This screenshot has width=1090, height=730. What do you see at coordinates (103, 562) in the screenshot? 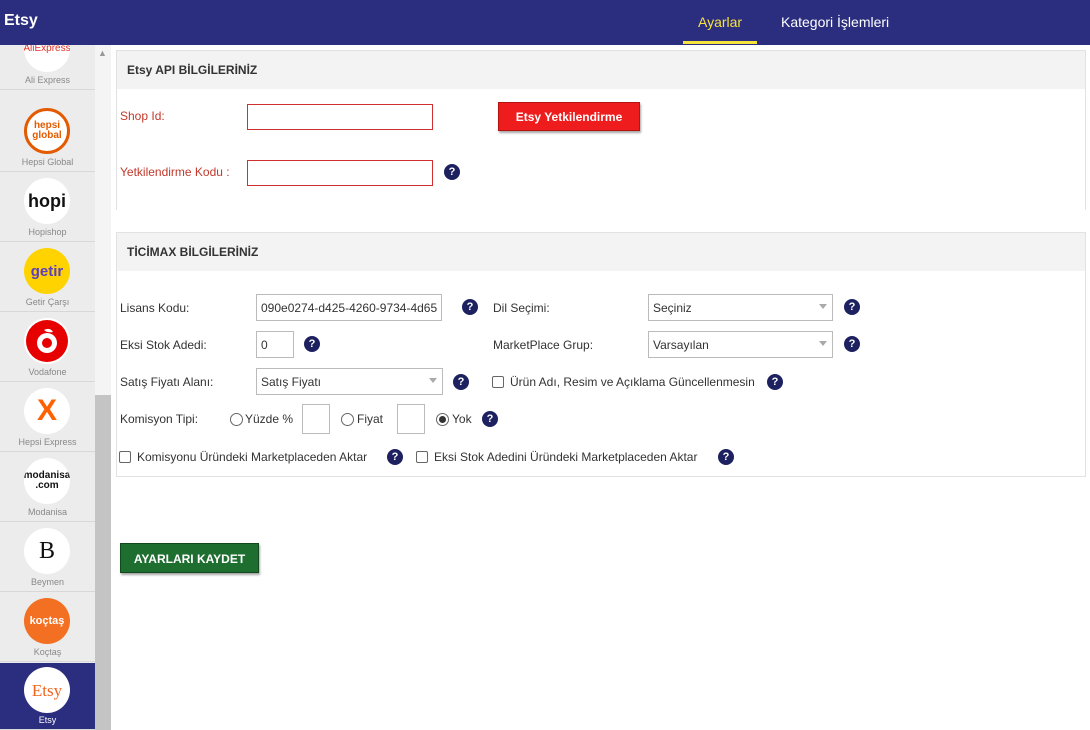
I see `scrollbar-thumb` at bounding box center [103, 562].